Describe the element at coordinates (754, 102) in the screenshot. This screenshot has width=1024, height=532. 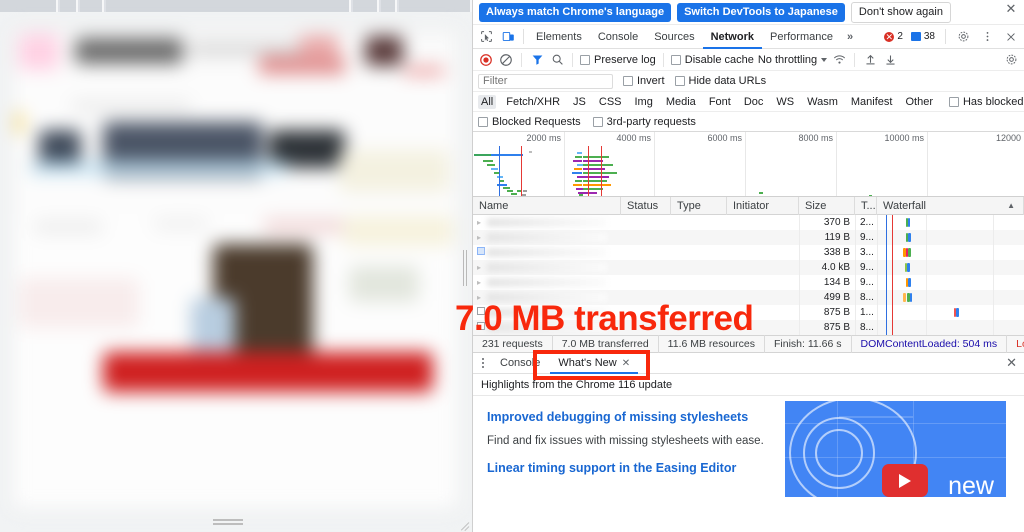
I see `type-filter-doc: Doc` at that location.